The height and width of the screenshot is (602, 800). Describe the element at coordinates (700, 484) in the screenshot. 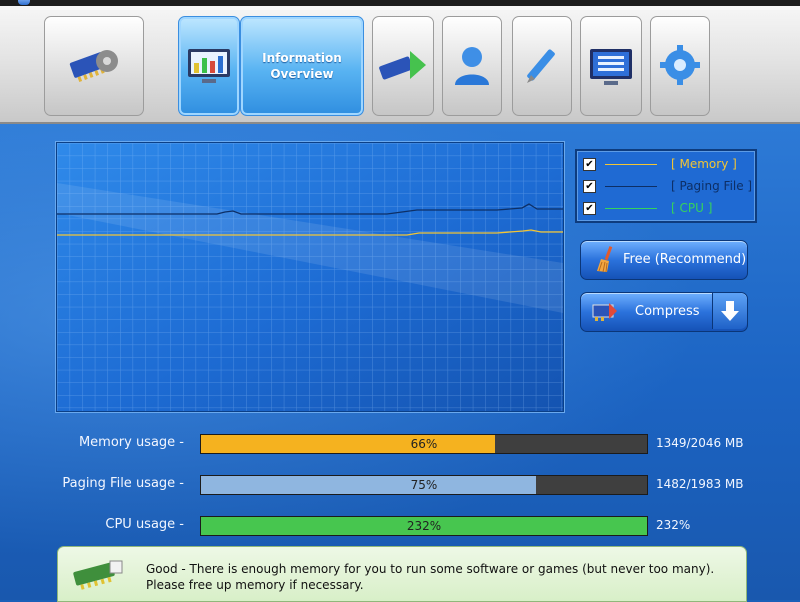

I see `paging-file-usage-value: 1482/1983 MB` at that location.